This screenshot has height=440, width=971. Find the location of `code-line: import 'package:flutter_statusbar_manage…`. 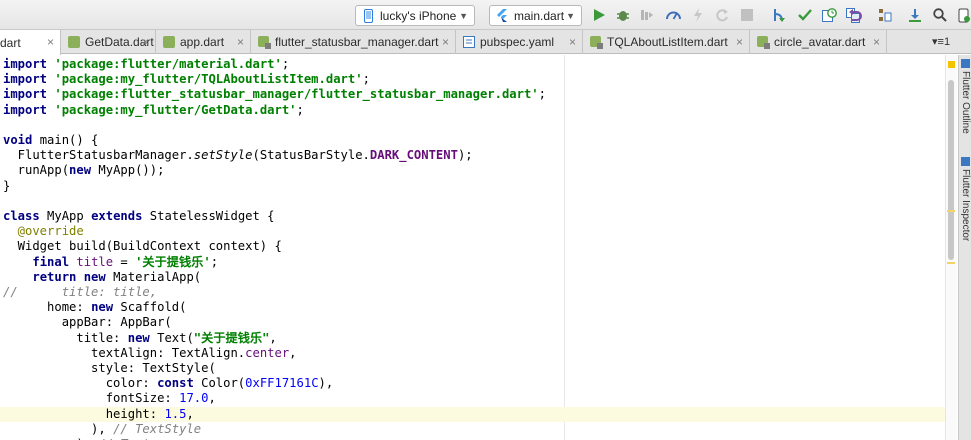

code-line: import 'package:flutter_statusbar_manage… is located at coordinates (472, 94).